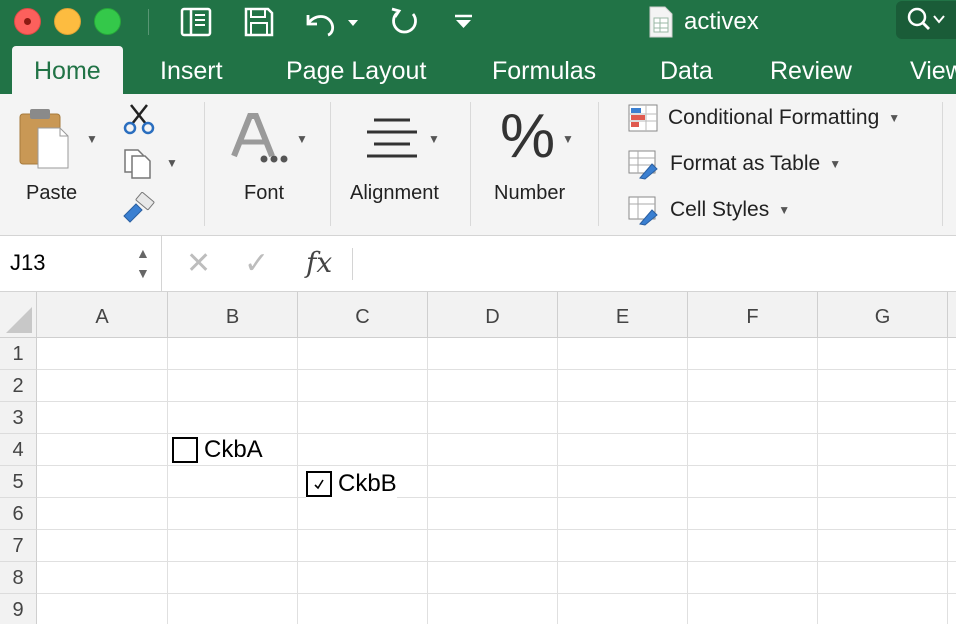 The image size is (956, 624). Describe the element at coordinates (302, 139) in the screenshot. I see `font-dropdown-icon: ▼` at that location.